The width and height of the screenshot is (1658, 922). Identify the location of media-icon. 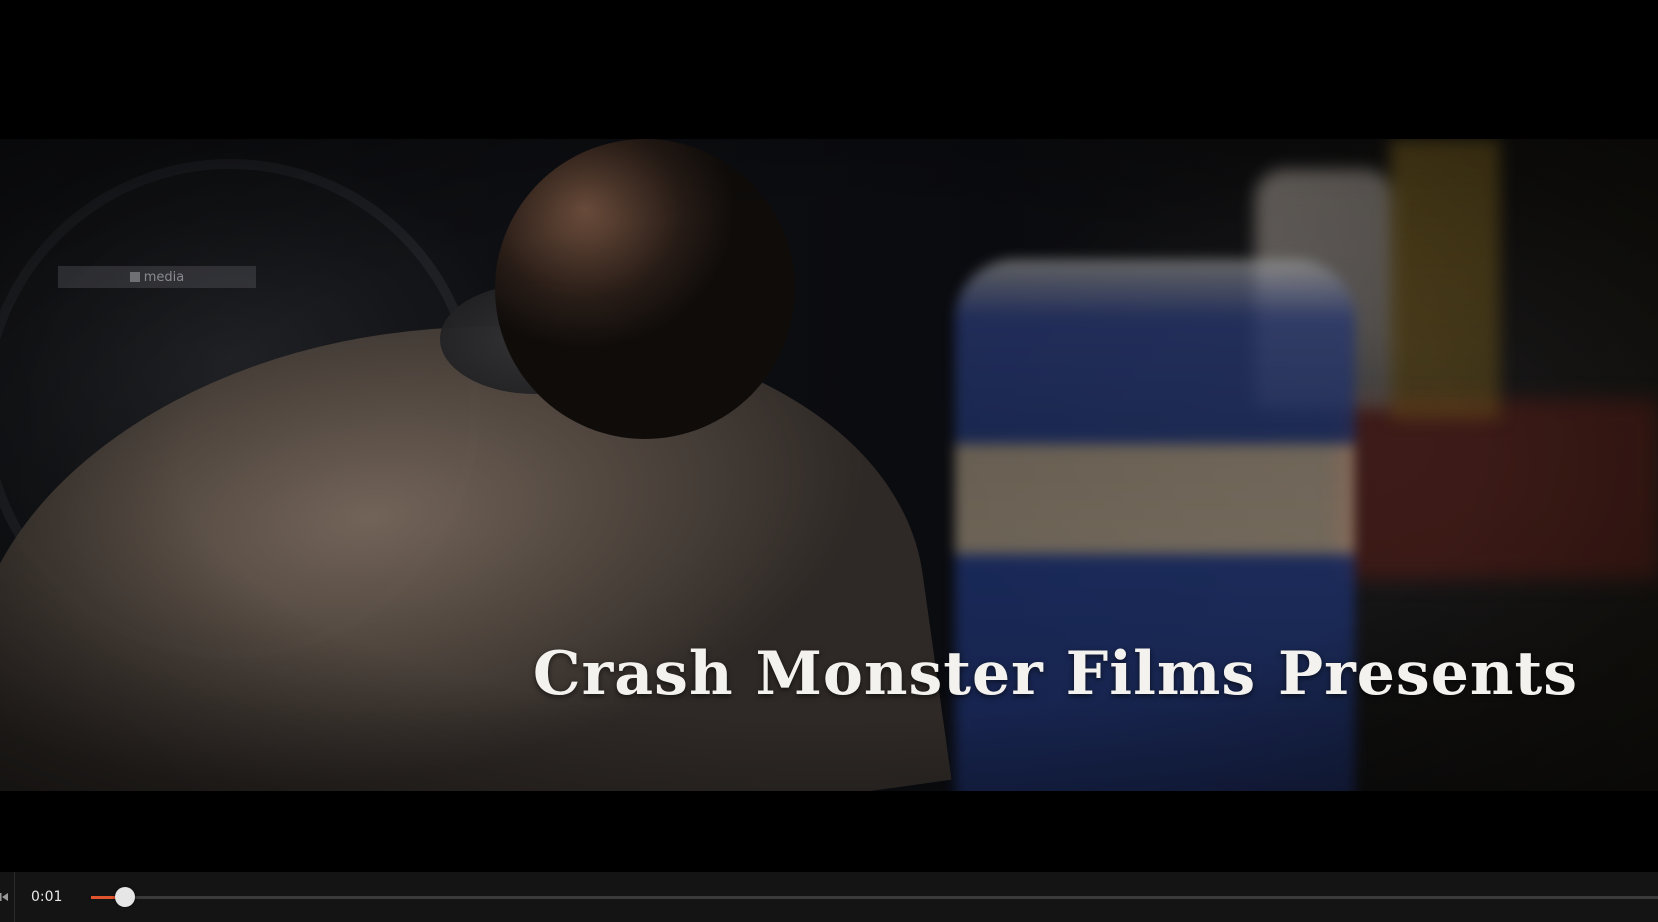
(134, 277).